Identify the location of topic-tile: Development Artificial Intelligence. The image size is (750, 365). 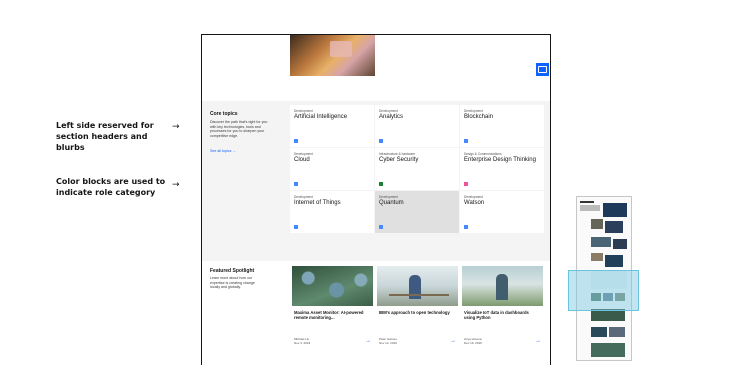
(332, 126).